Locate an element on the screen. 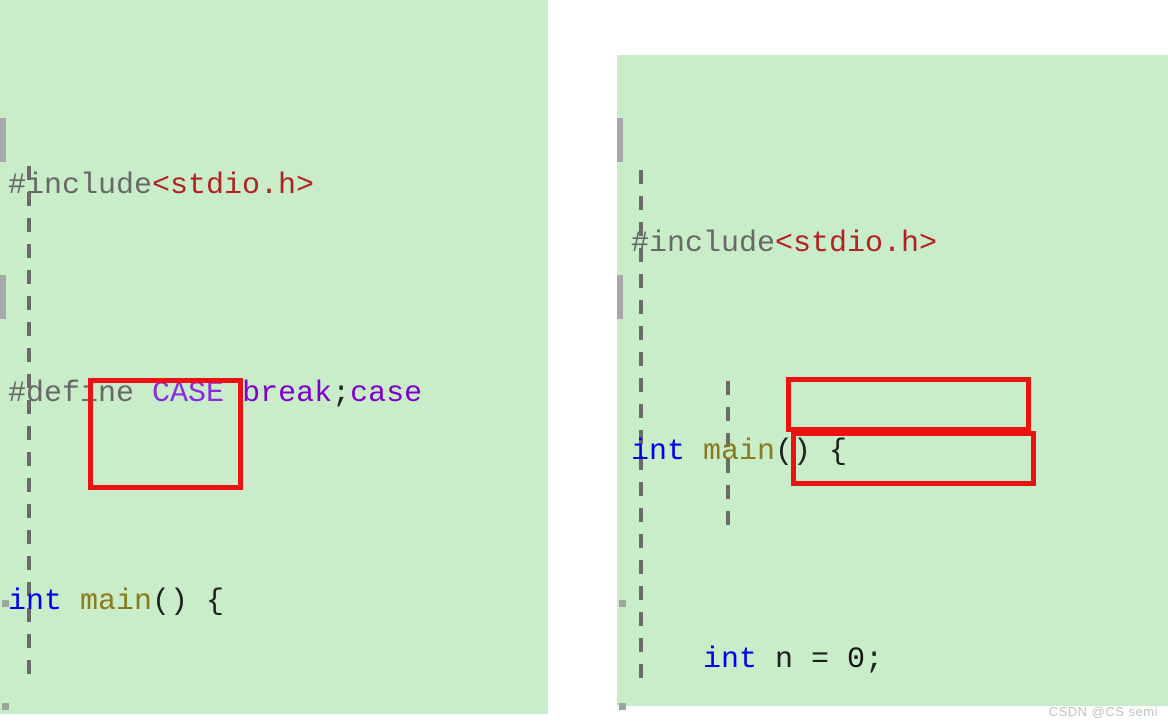  code-line: #define CASE break;case is located at coordinates (278, 394).